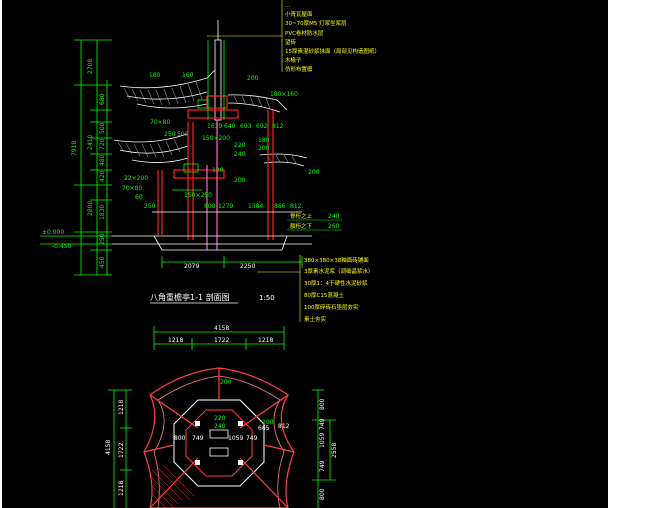 The height and width of the screenshot is (508, 650). Describe the element at coordinates (284, 426) in the screenshot. I see `plan-label-812: 812` at that location.